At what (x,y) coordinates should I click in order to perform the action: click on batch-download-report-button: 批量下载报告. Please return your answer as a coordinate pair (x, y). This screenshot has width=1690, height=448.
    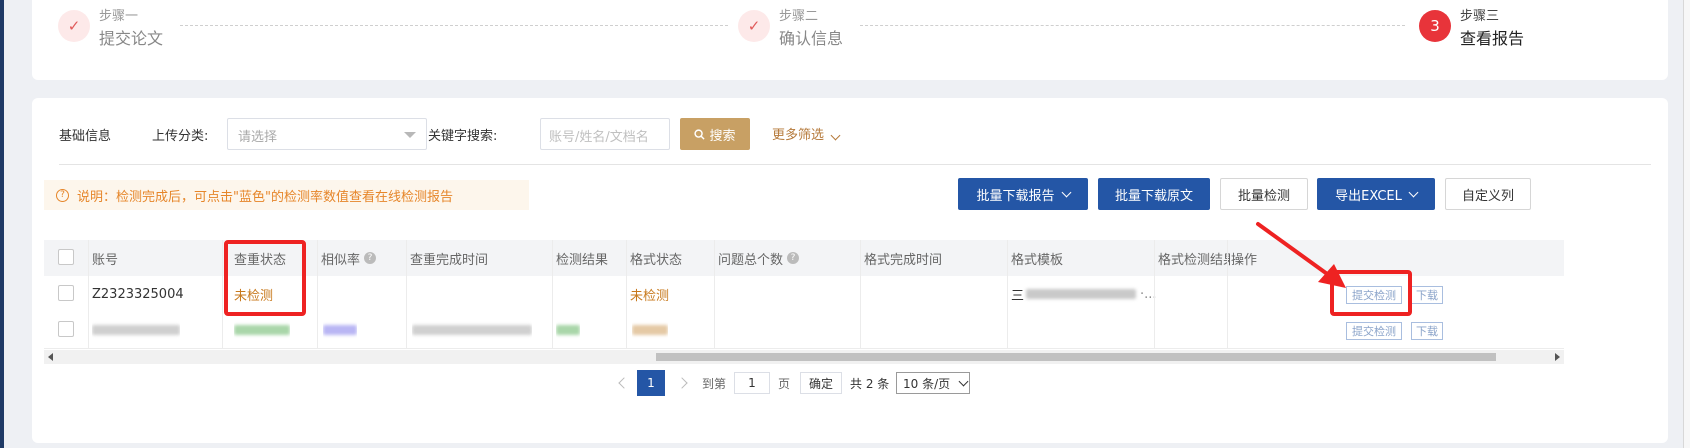
    Looking at the image, I should click on (1023, 194).